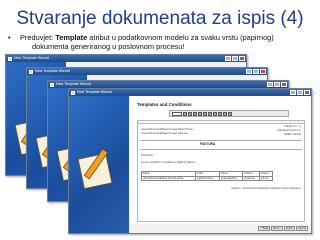 The width and height of the screenshot is (320, 240). I want to click on next-button: Next >, so click(277, 228).